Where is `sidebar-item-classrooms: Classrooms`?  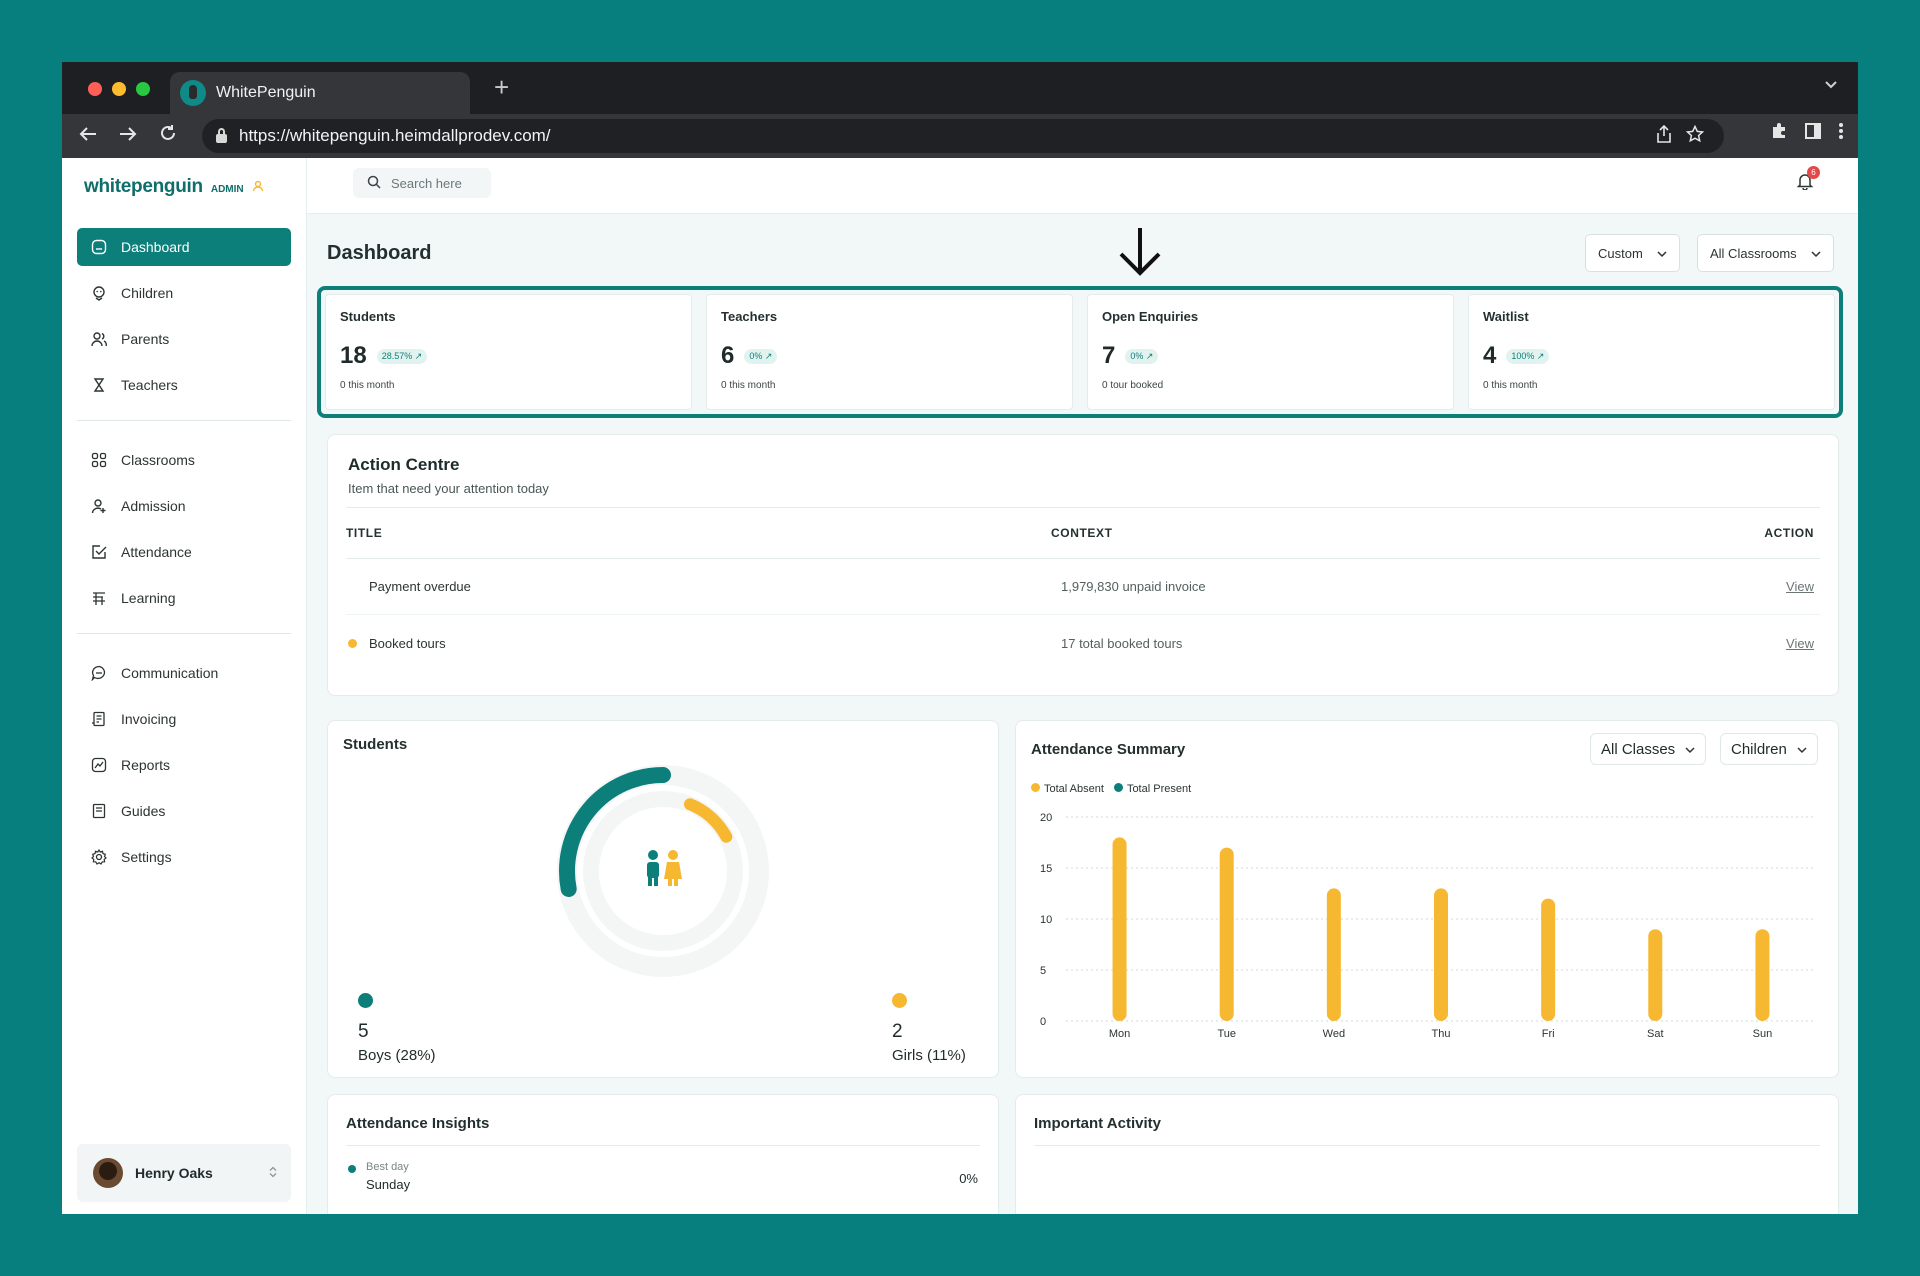
sidebar-item-classrooms: Classrooms is located at coordinates (184, 460).